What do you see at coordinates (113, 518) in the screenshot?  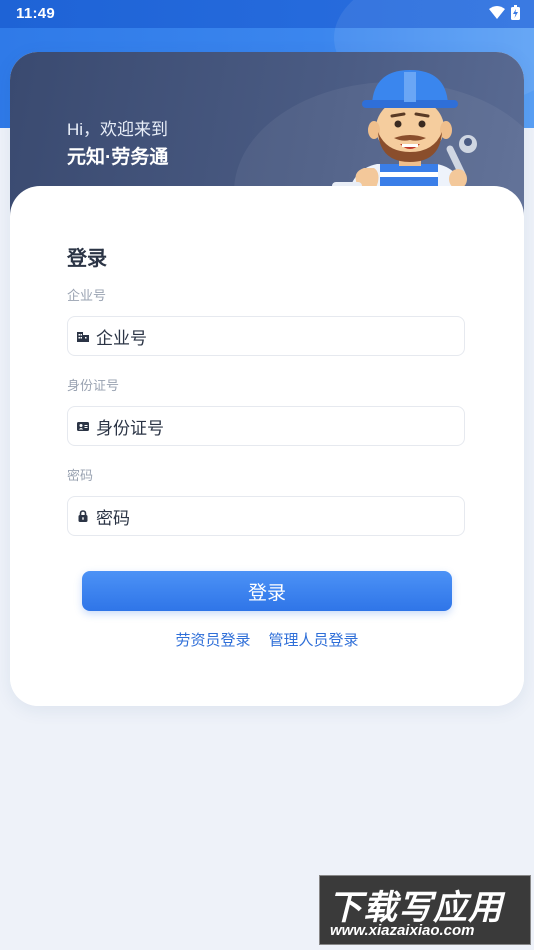 I see `password-placeholder: 密码` at bounding box center [113, 518].